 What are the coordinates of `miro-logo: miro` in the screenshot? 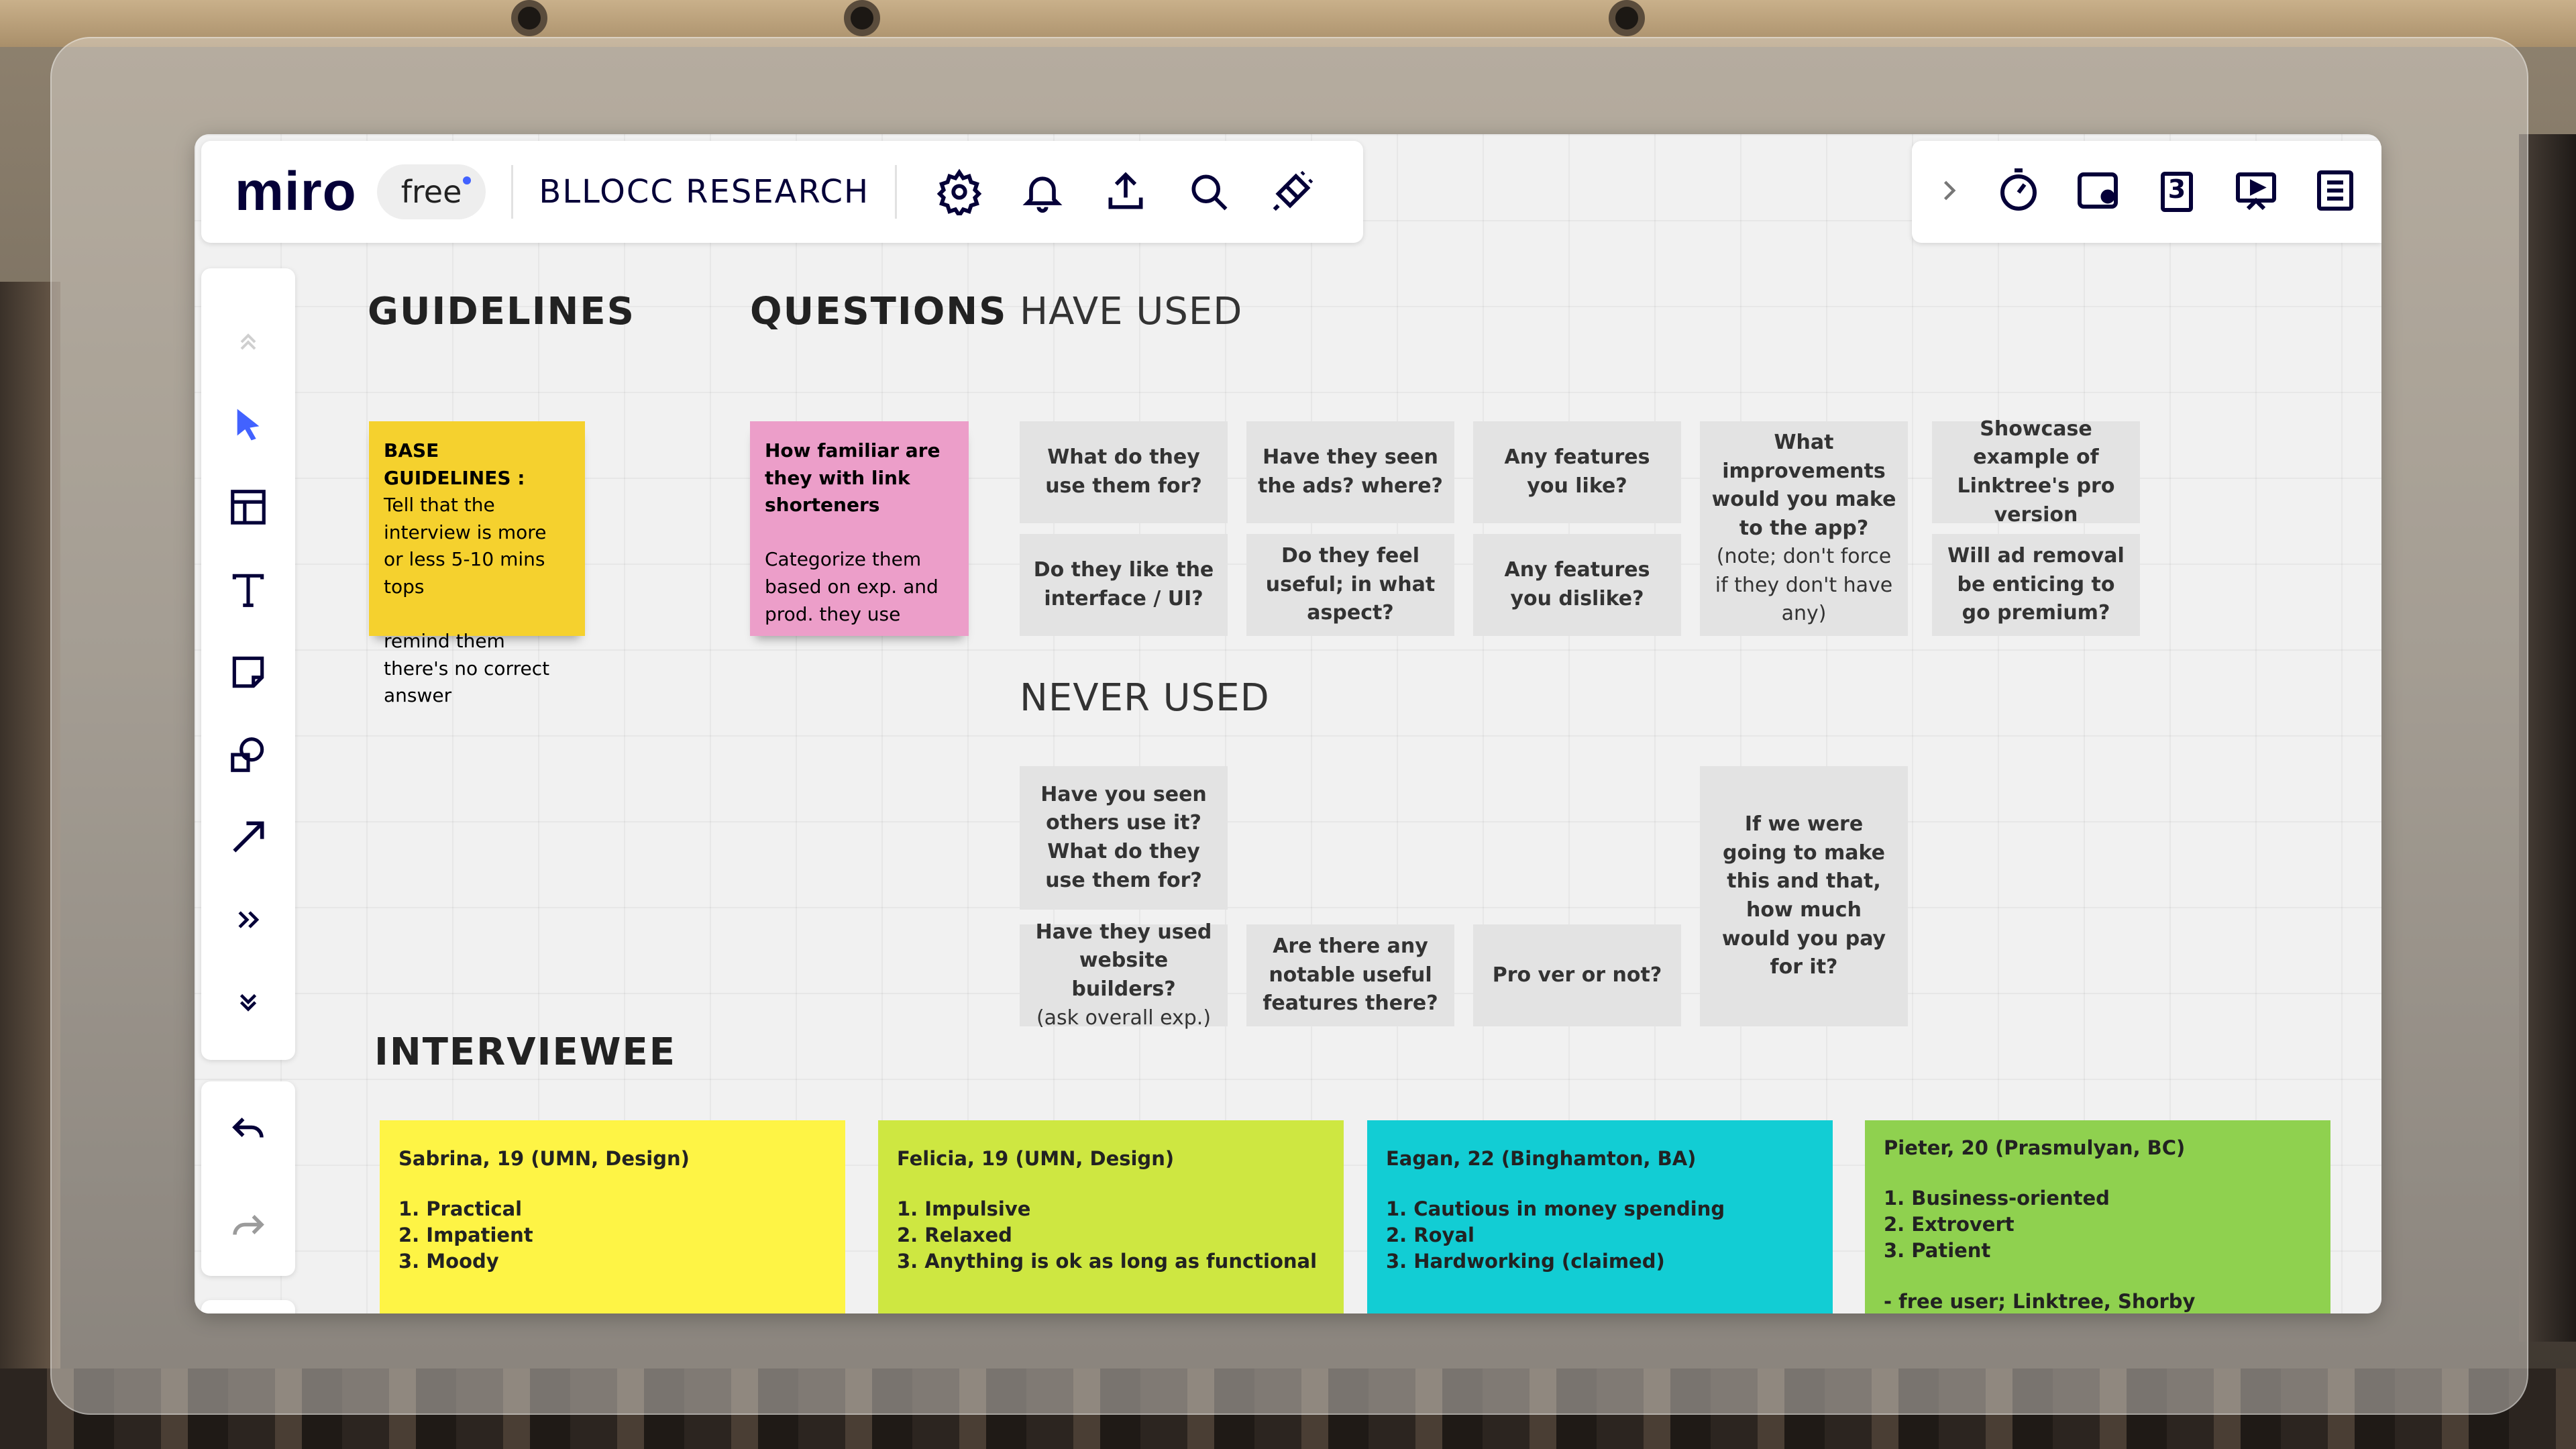 It's located at (296, 191).